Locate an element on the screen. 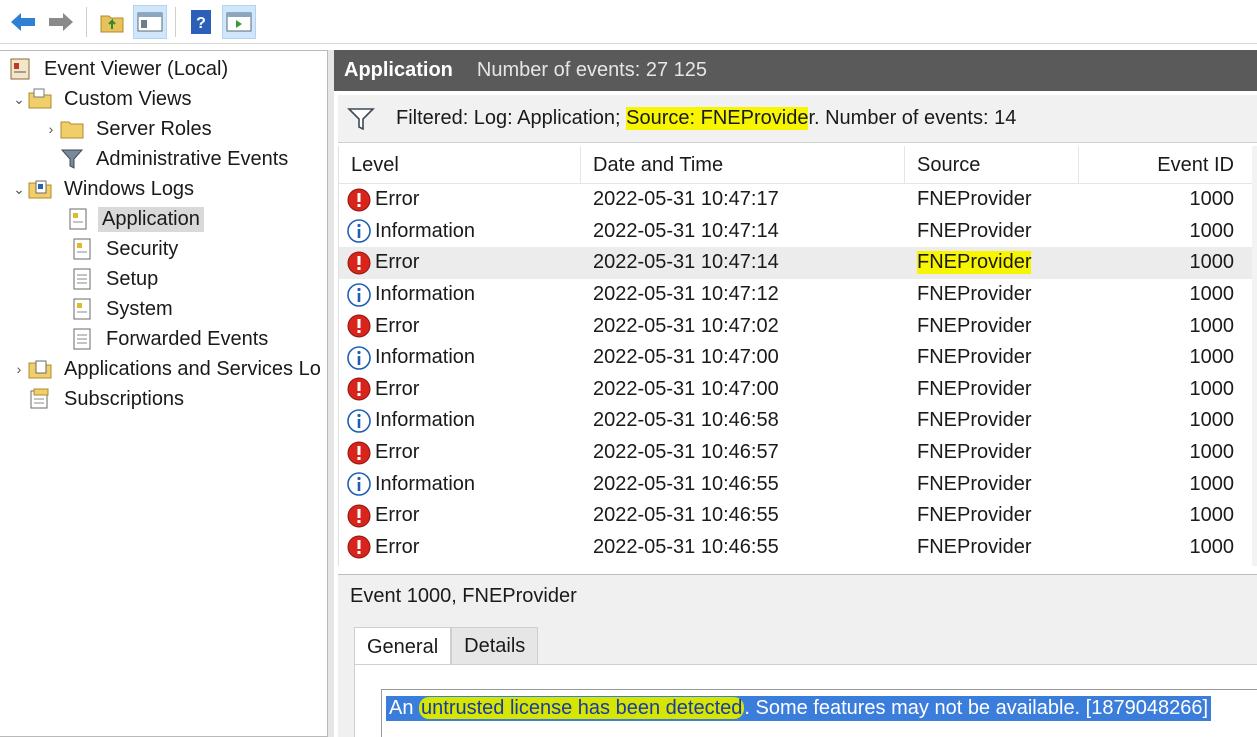 This screenshot has width=1257, height=737. table-row: Error 2022-05-31 10:47:14 FNEProvider 1000 is located at coordinates (798, 263).